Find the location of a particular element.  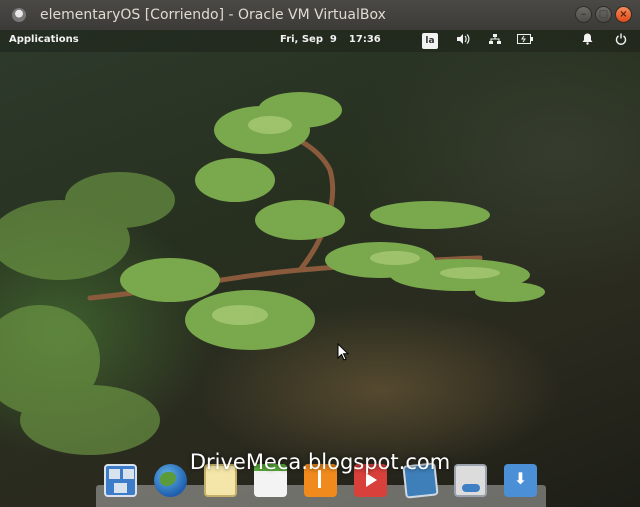

maximize-button: □ is located at coordinates (603, 14).